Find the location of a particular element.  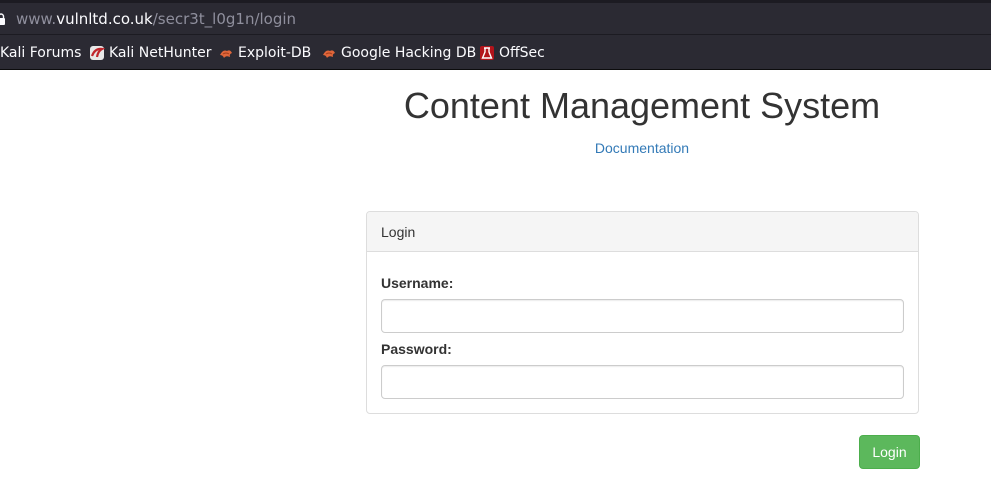

url-field: www.vulnltd.co.uk/secr3t_l0g1n/login is located at coordinates (495, 18).